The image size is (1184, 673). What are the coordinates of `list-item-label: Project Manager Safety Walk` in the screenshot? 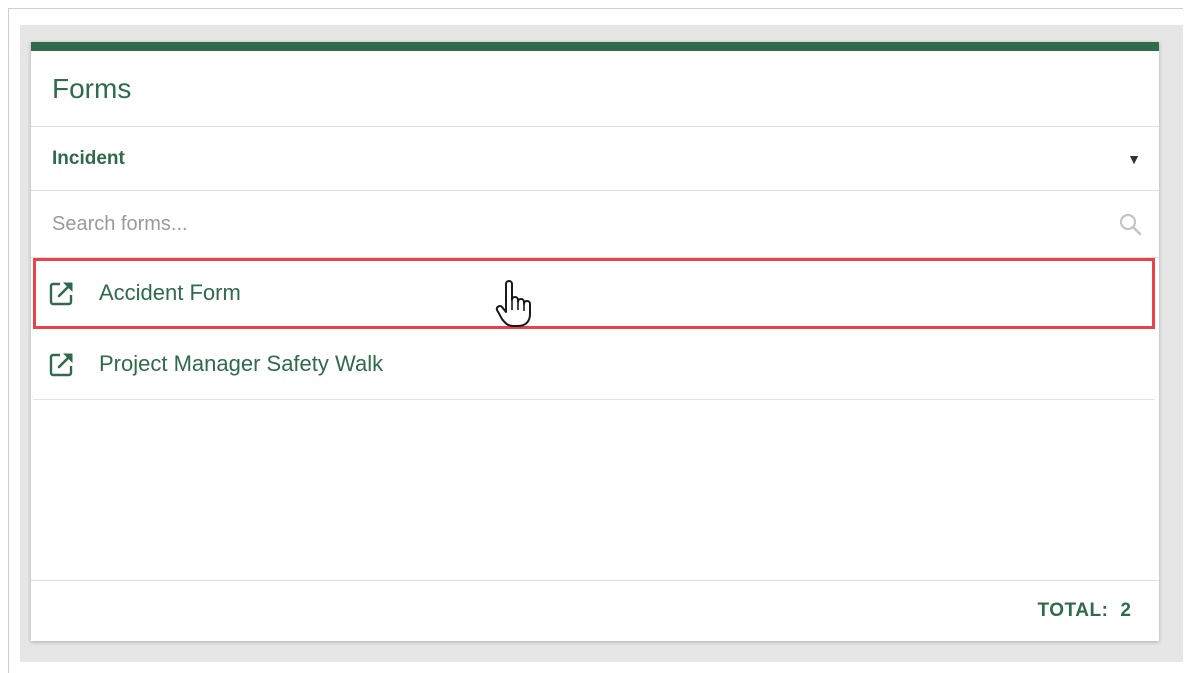 It's located at (241, 363).